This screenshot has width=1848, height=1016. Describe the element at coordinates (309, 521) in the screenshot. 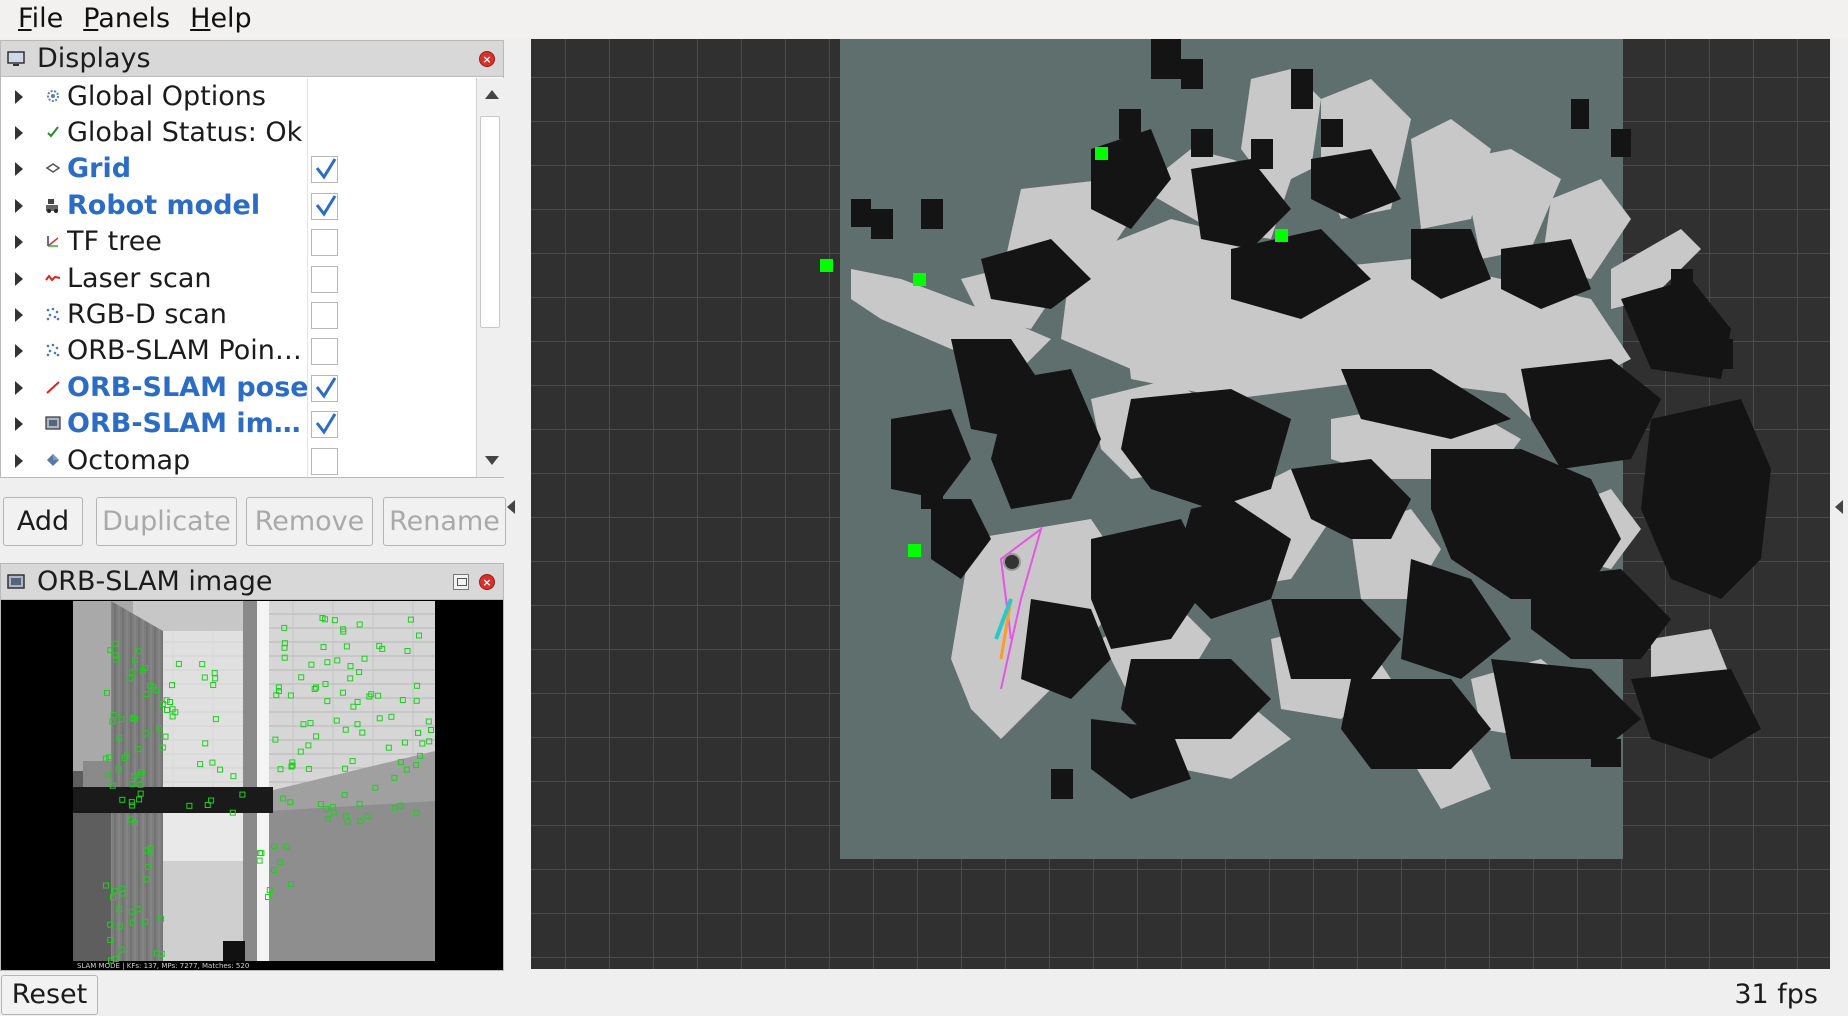

I see `remove-button: Remove` at that location.